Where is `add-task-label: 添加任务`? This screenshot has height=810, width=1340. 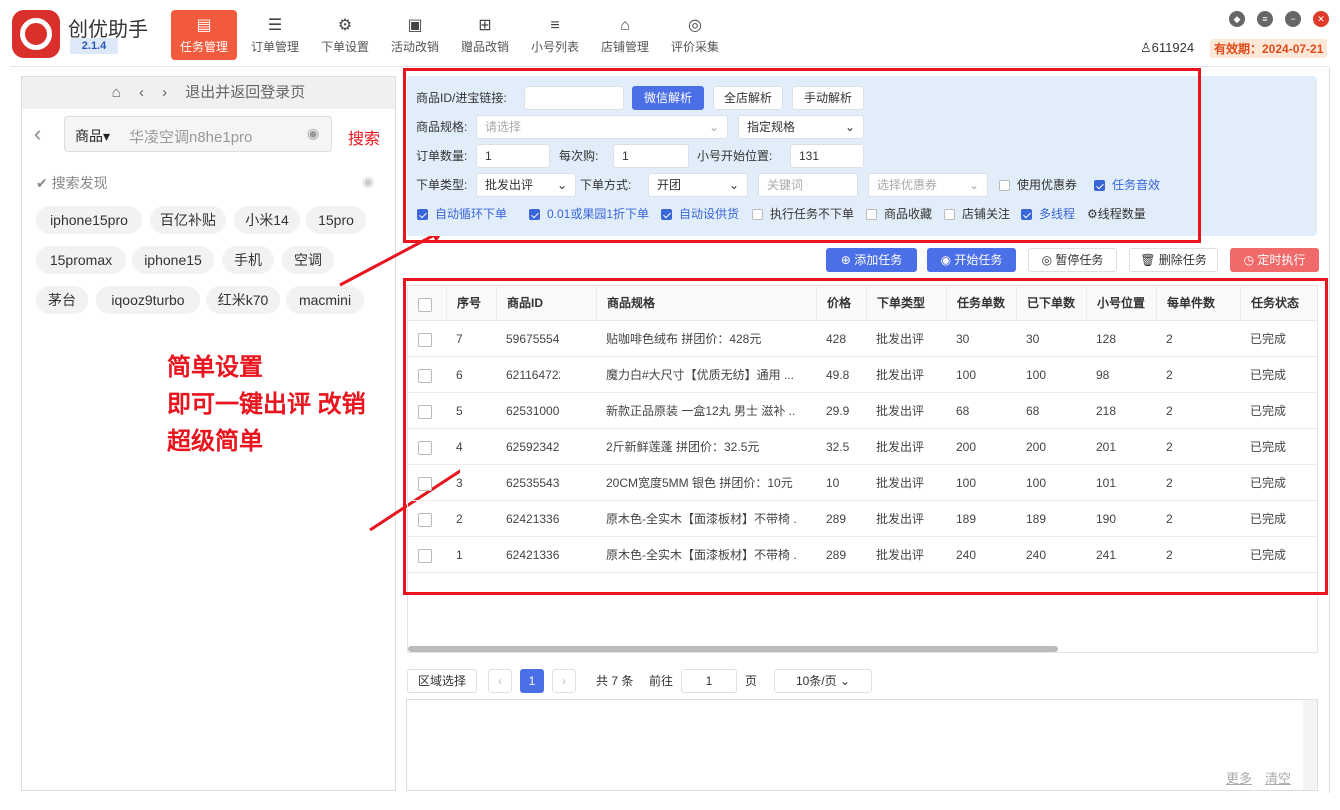 add-task-label: 添加任务 is located at coordinates (878, 260).